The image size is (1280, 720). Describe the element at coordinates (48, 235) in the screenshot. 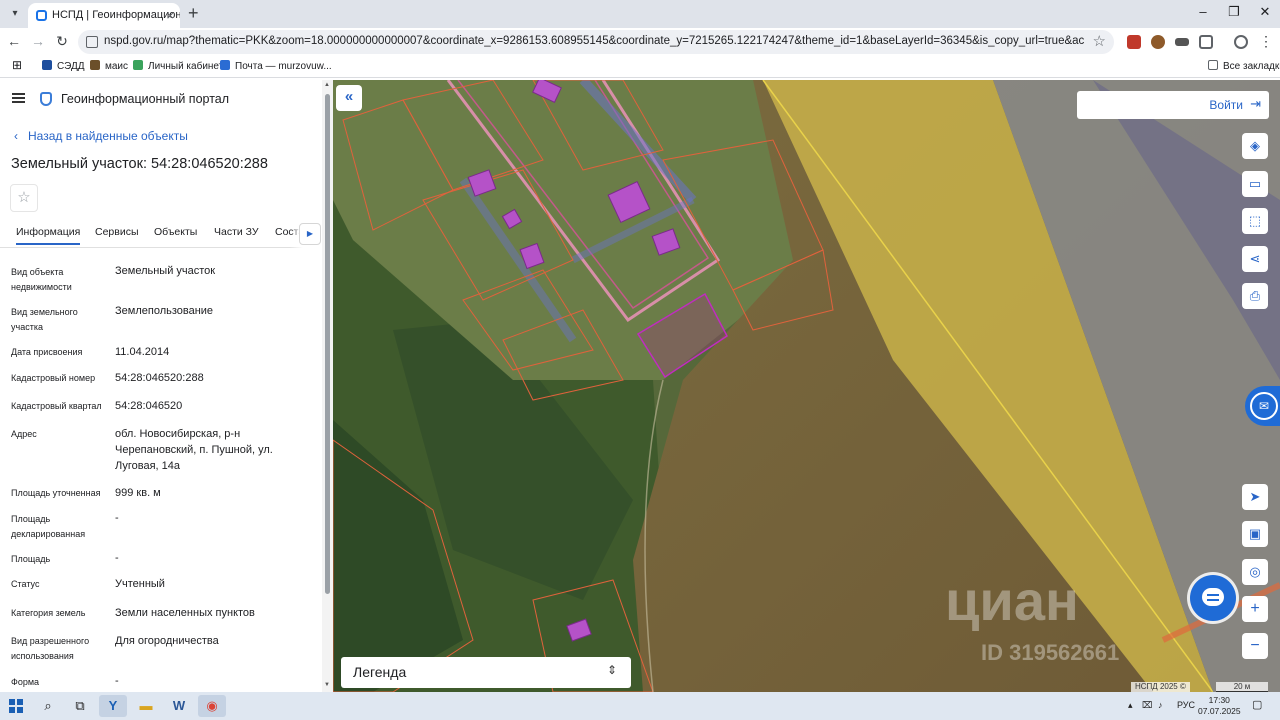

I see `tab-information: Информация` at that location.